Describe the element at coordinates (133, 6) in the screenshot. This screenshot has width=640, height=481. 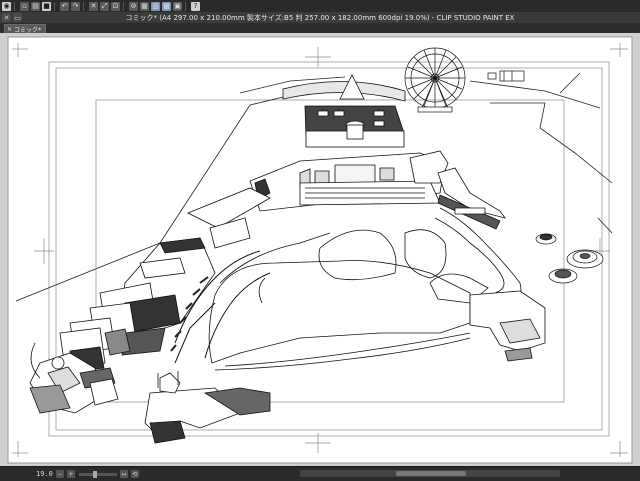
I see `disabled-tool-icon: ⊘` at that location.